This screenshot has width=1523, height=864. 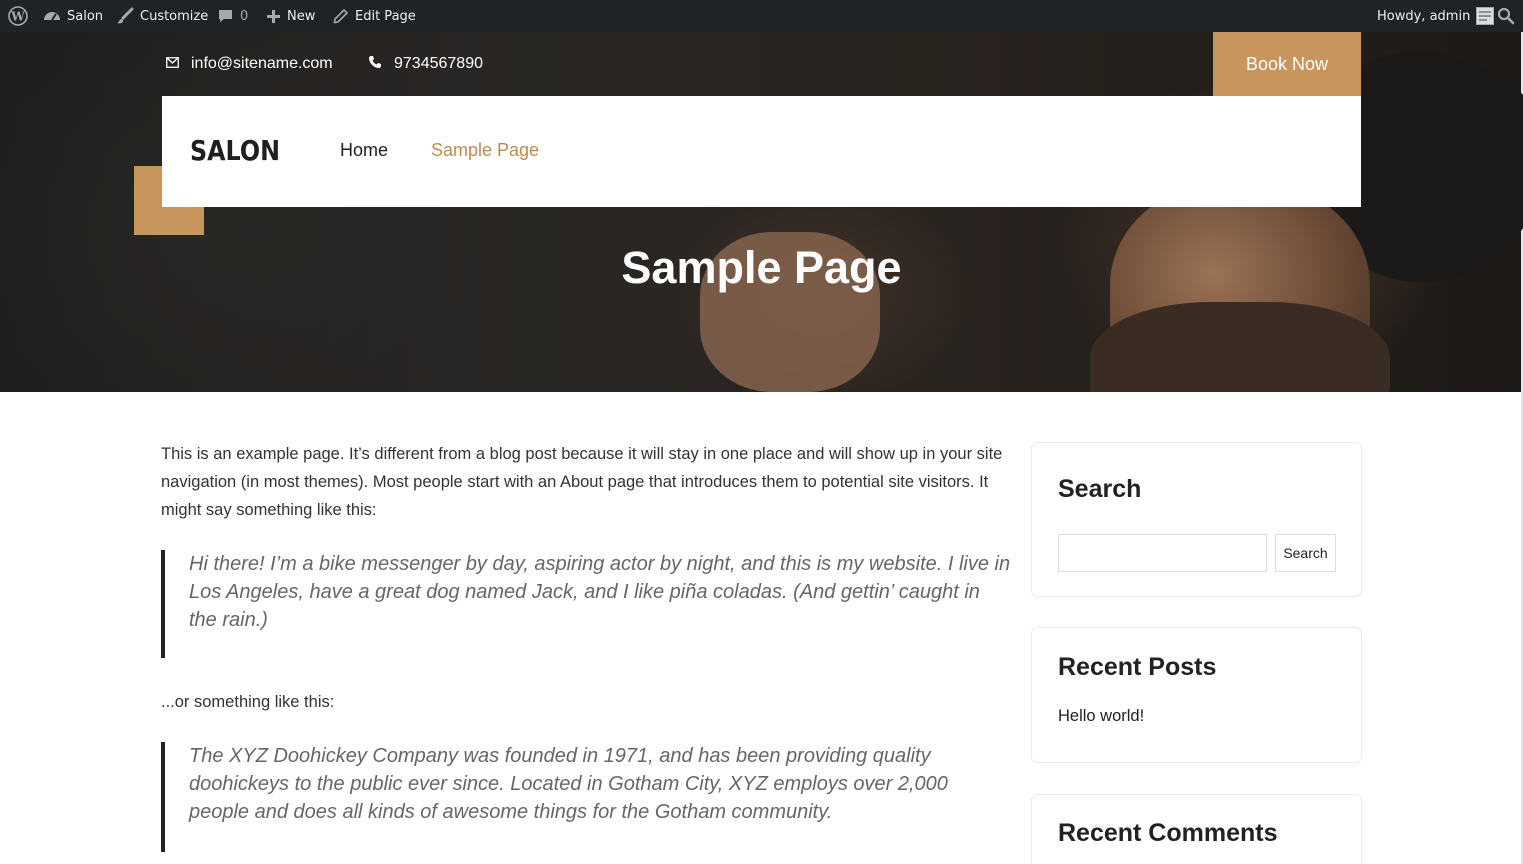 I want to click on admin-customize-link: Customize, so click(x=162, y=16).